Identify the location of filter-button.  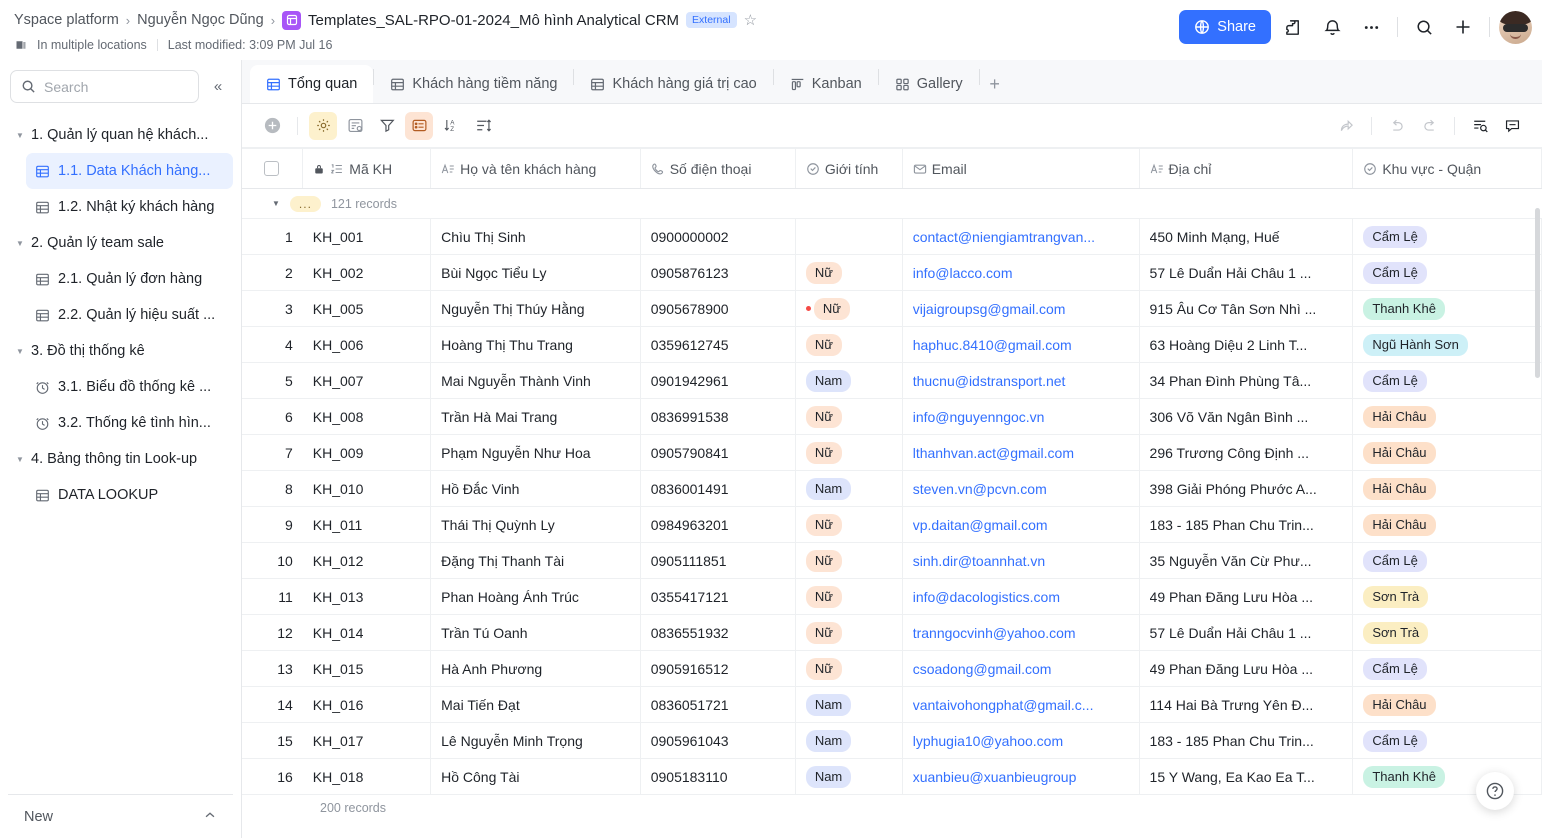
(387, 126).